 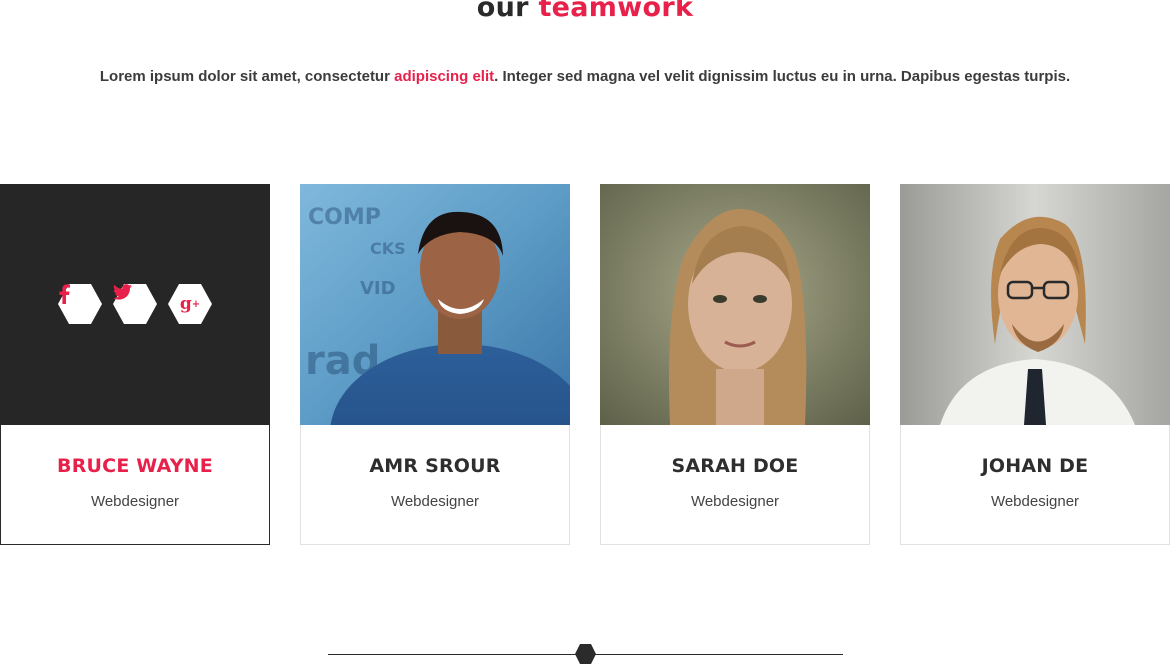 I want to click on team-info: SARAH DOE Webdesigner, so click(x=735, y=467).